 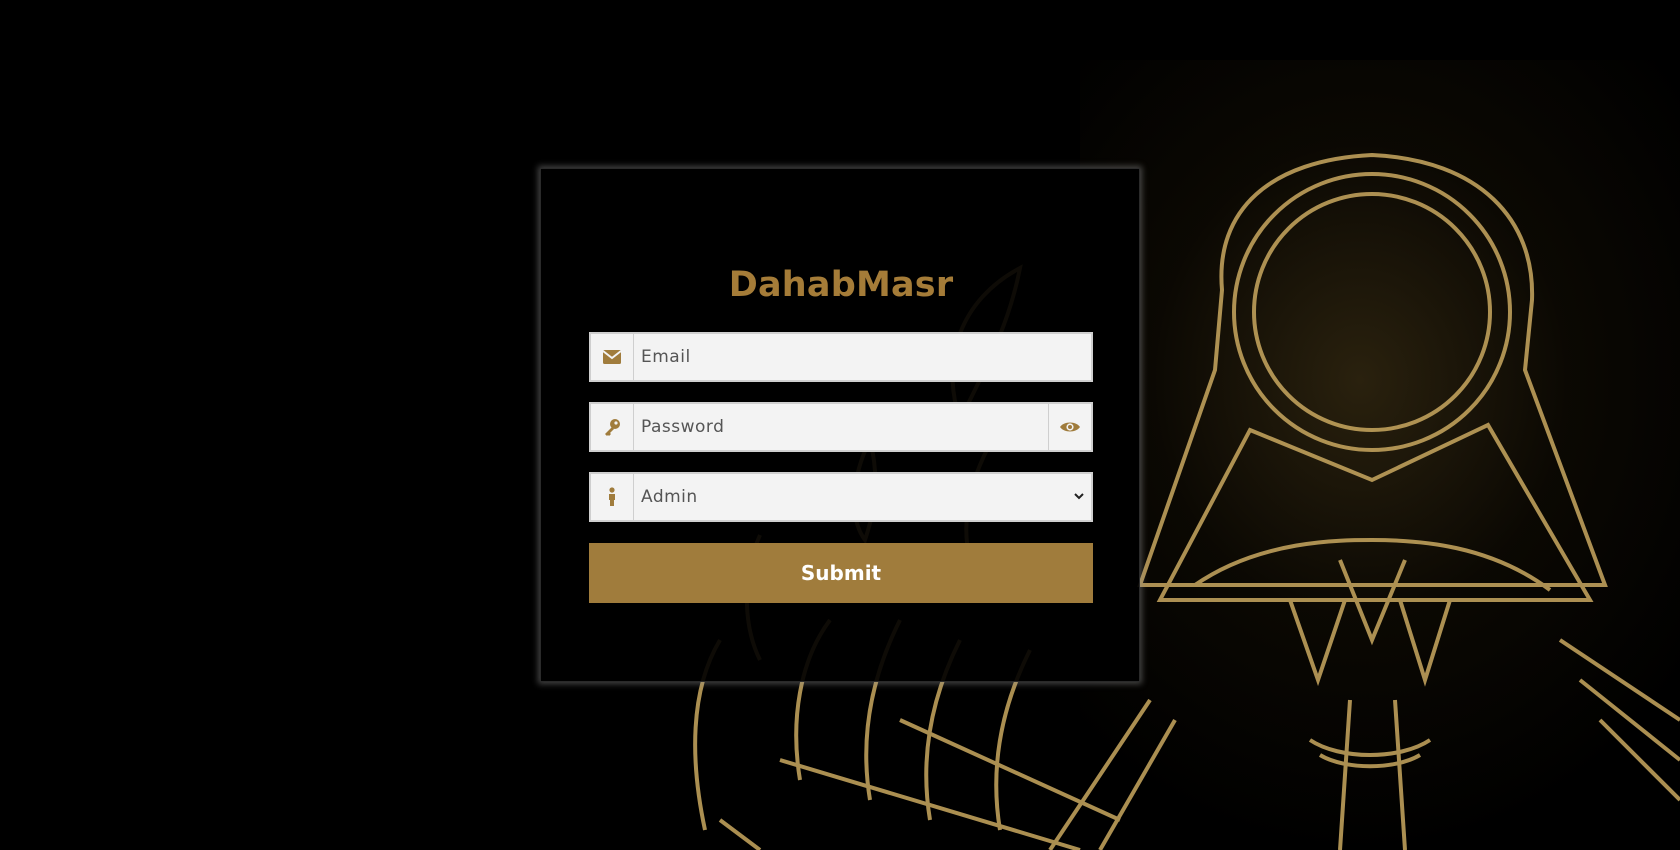 I want to click on brand-title: DahabMasr, so click(x=841, y=285).